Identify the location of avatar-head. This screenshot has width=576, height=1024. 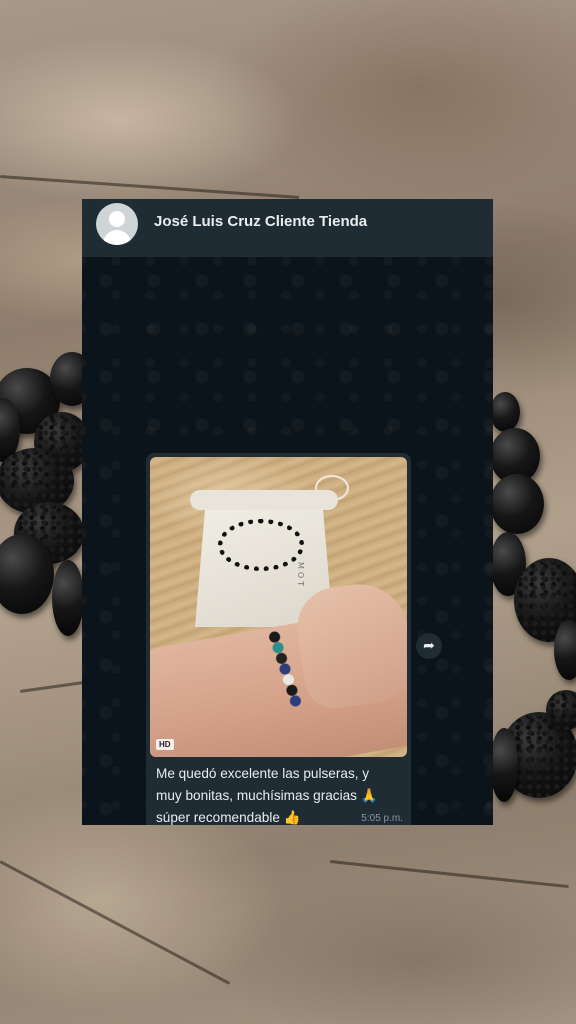
(117, 219).